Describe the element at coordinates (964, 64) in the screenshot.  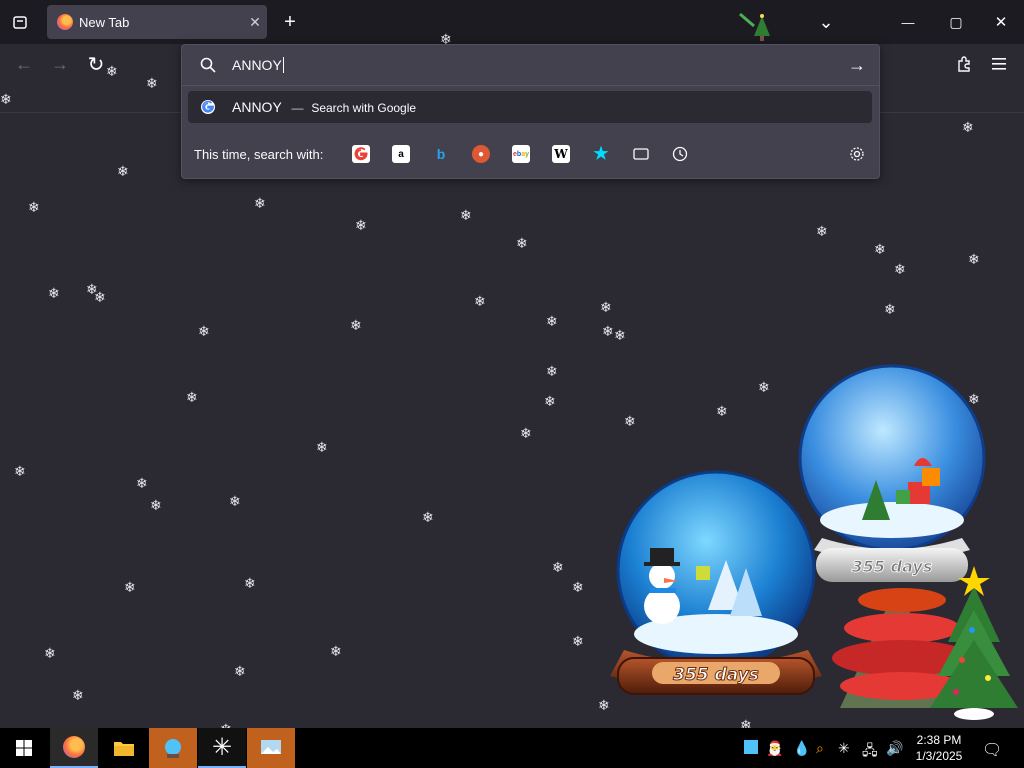
I see `extensions-icon` at that location.